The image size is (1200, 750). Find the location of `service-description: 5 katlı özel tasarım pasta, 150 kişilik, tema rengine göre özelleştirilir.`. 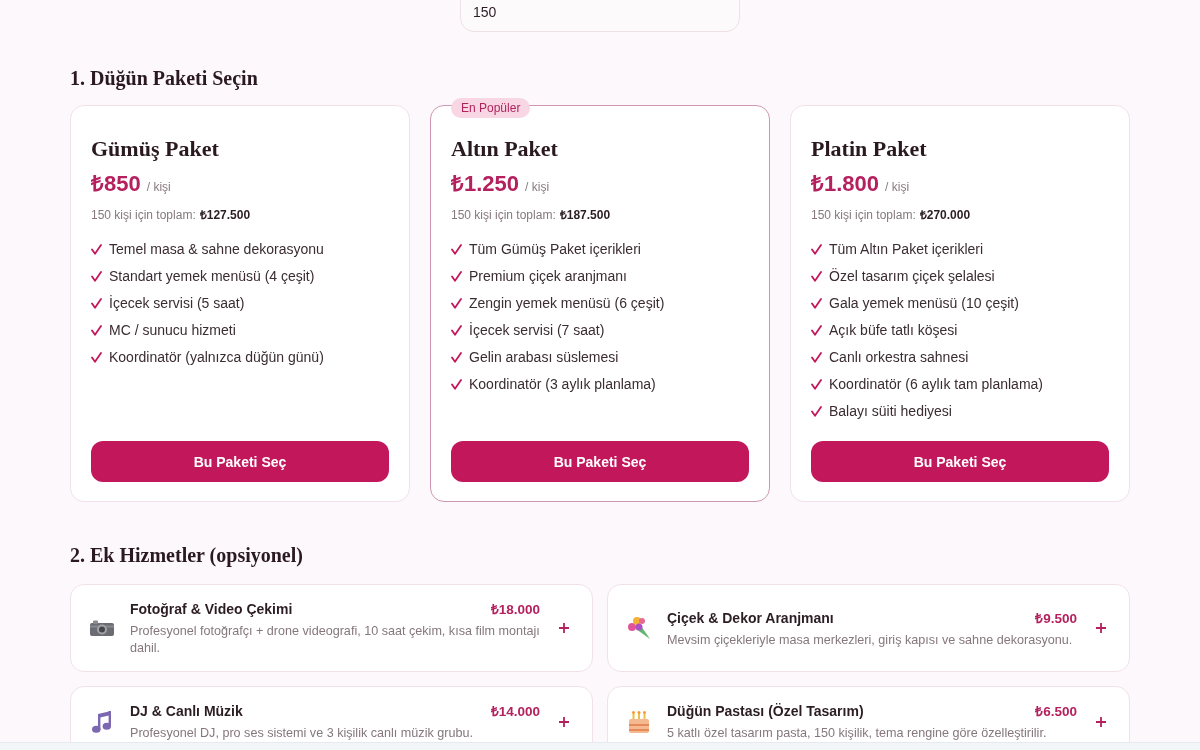

service-description: 5 katlı özel tasarım pasta, 150 kişilik, tema rengine göre özelleştirilir. is located at coordinates (857, 733).